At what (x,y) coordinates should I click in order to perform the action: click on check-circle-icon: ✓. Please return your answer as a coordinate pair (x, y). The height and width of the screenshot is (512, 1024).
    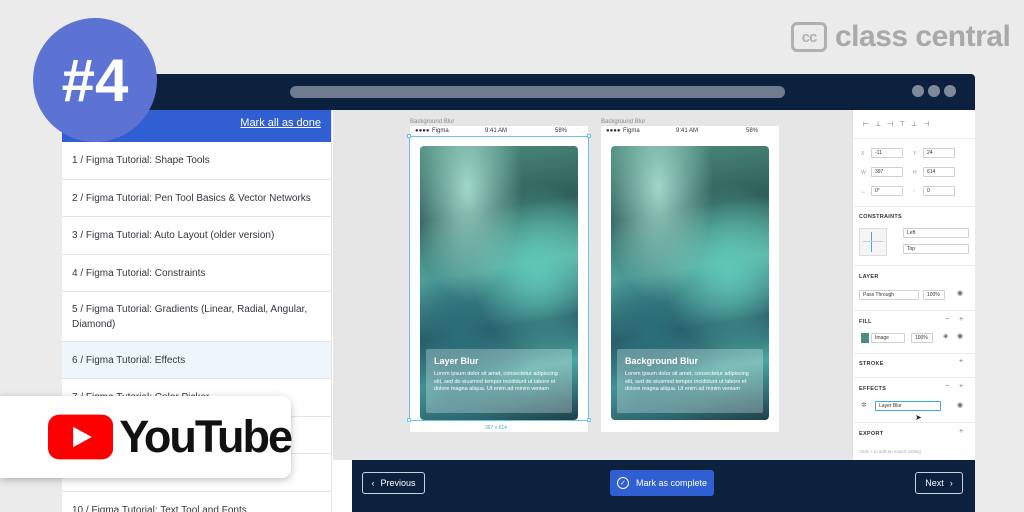
    Looking at the image, I should click on (622, 483).